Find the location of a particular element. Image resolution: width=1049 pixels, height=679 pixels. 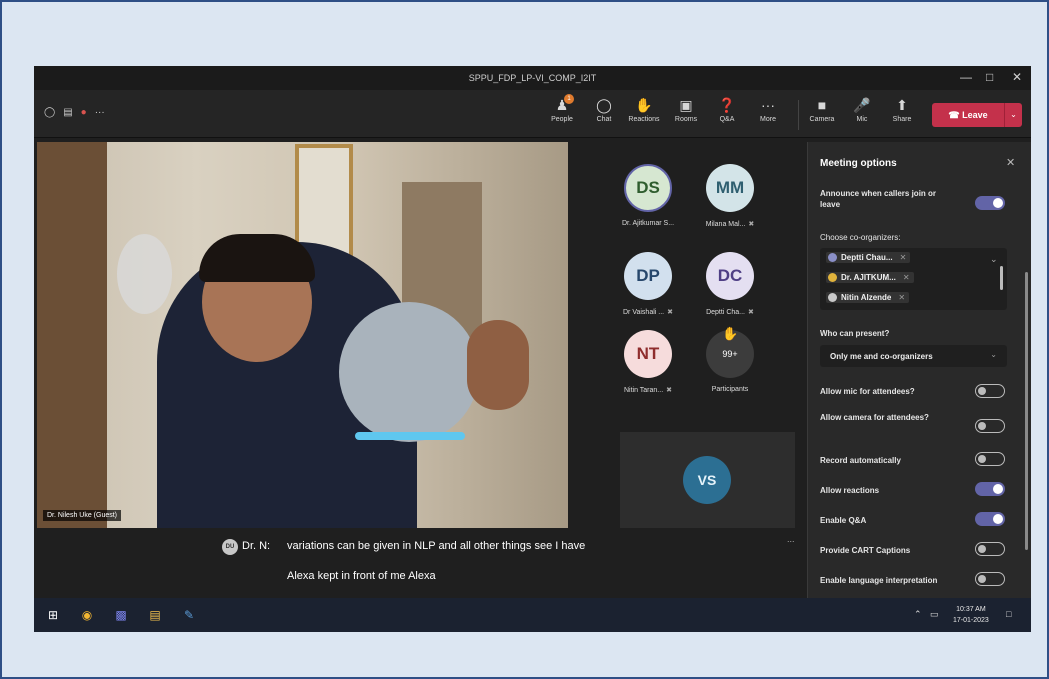

file-explorer-icon: ▤ is located at coordinates (155, 615).